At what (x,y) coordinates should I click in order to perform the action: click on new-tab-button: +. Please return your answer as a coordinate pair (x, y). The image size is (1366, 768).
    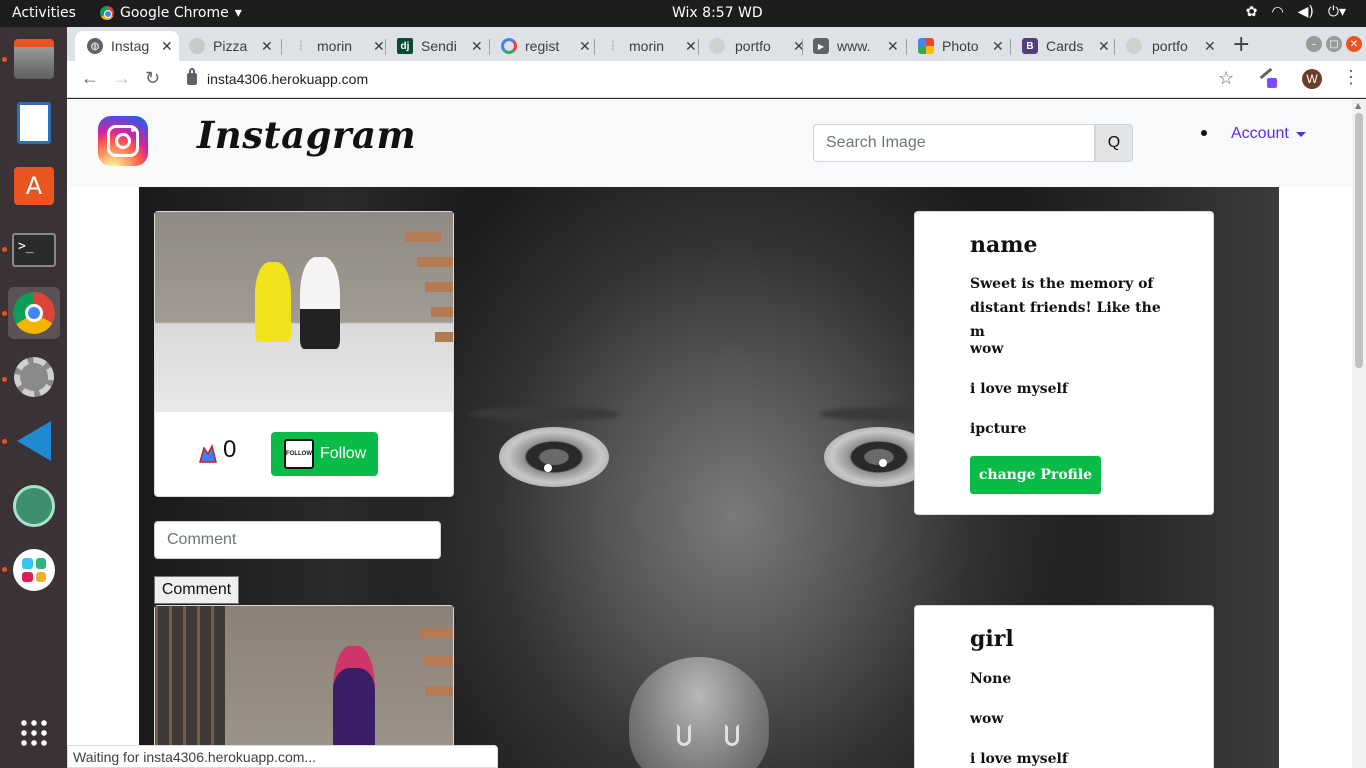
    Looking at the image, I should click on (1241, 44).